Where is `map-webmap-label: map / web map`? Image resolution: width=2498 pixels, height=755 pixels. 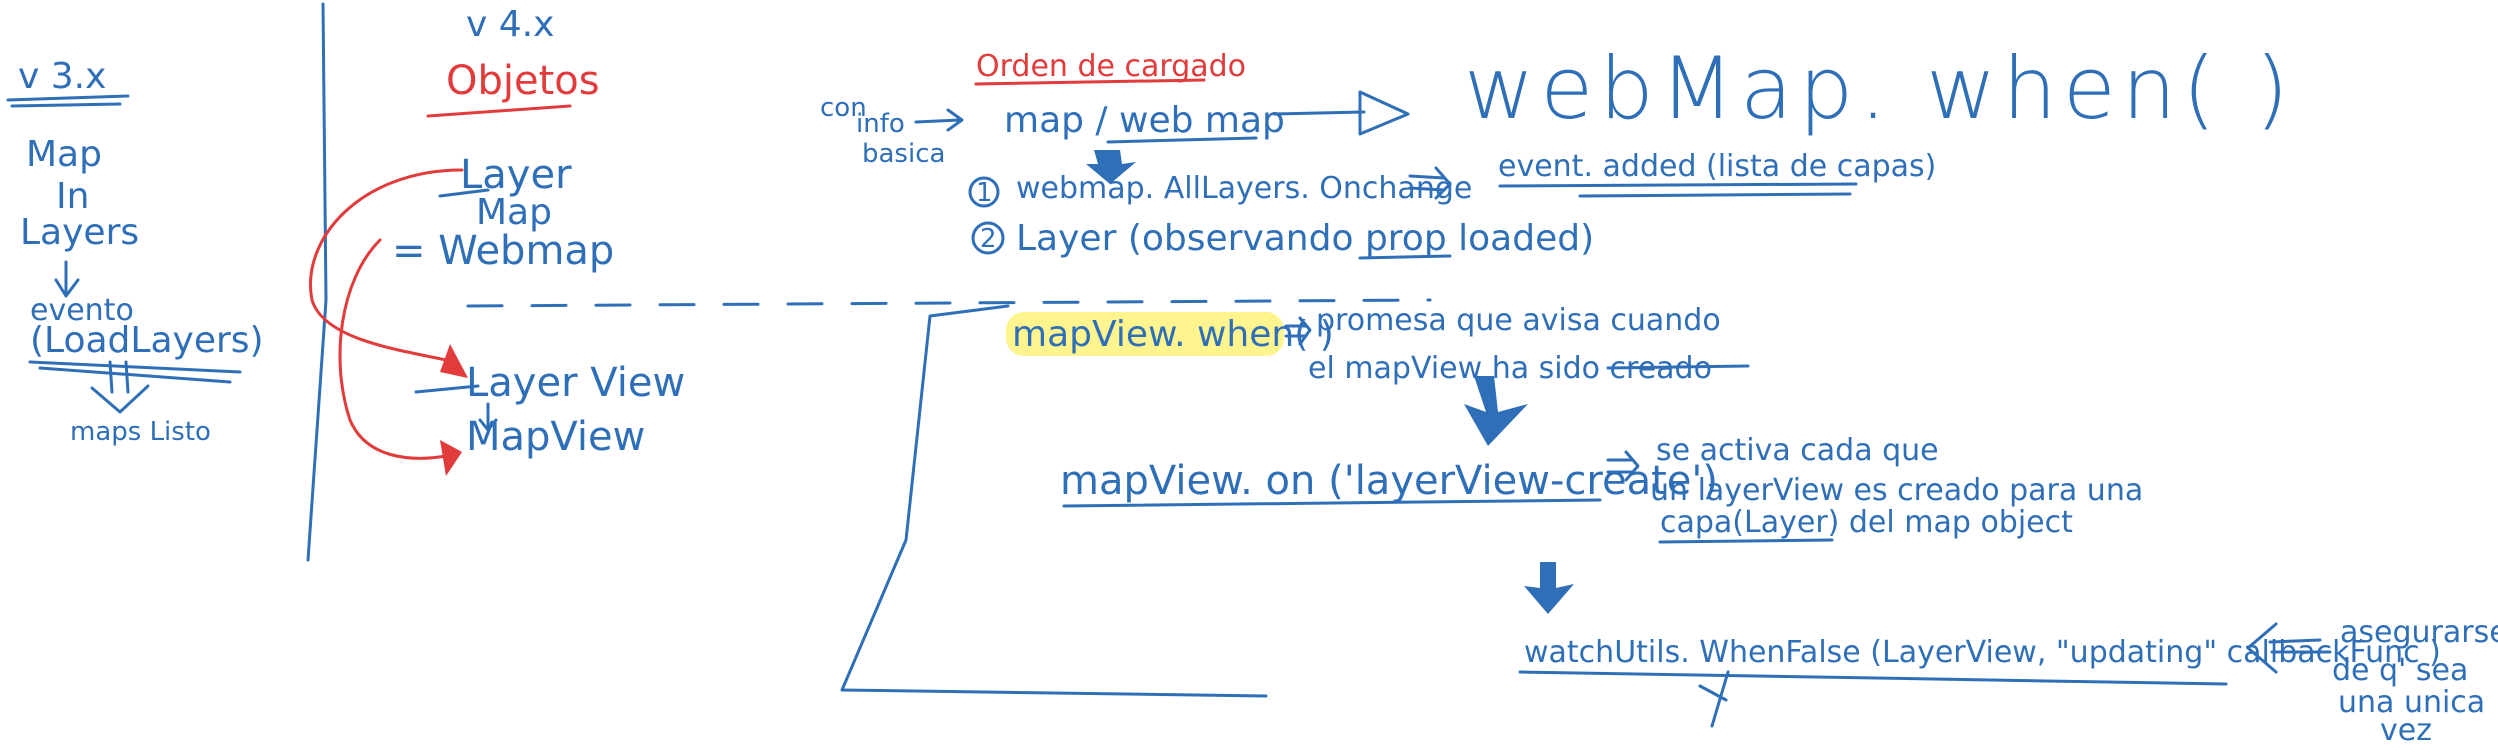
map-webmap-label: map / web map is located at coordinates (1144, 120).